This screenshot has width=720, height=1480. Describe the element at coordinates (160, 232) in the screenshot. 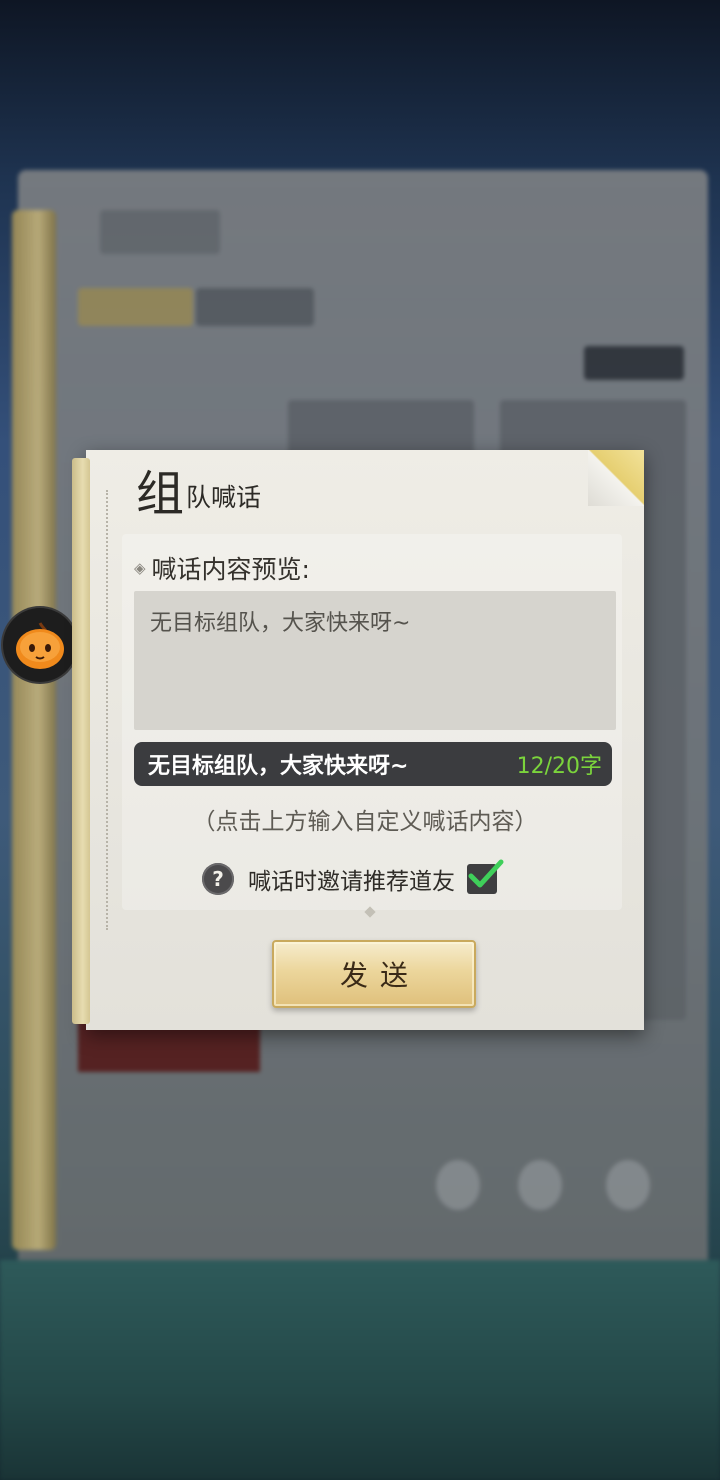

I see `background-title` at that location.